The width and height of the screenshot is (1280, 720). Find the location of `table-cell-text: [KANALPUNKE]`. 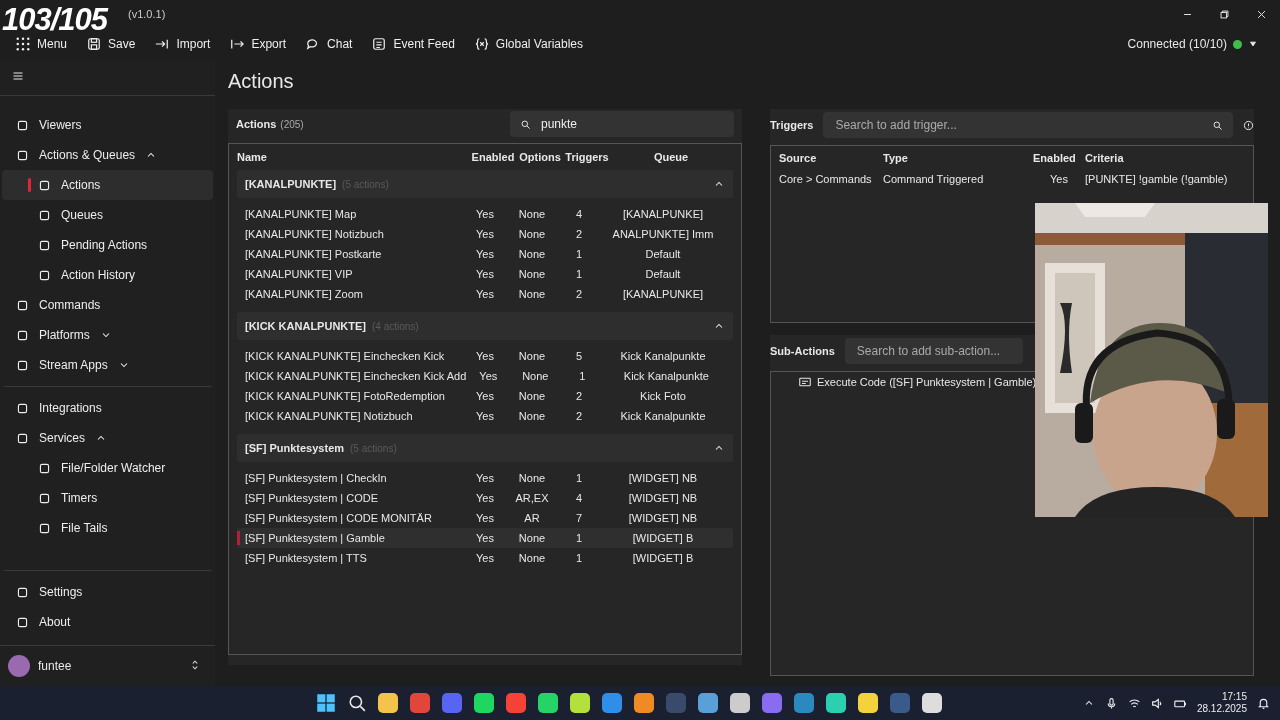

table-cell-text: [KANALPUNKE] is located at coordinates (663, 294).